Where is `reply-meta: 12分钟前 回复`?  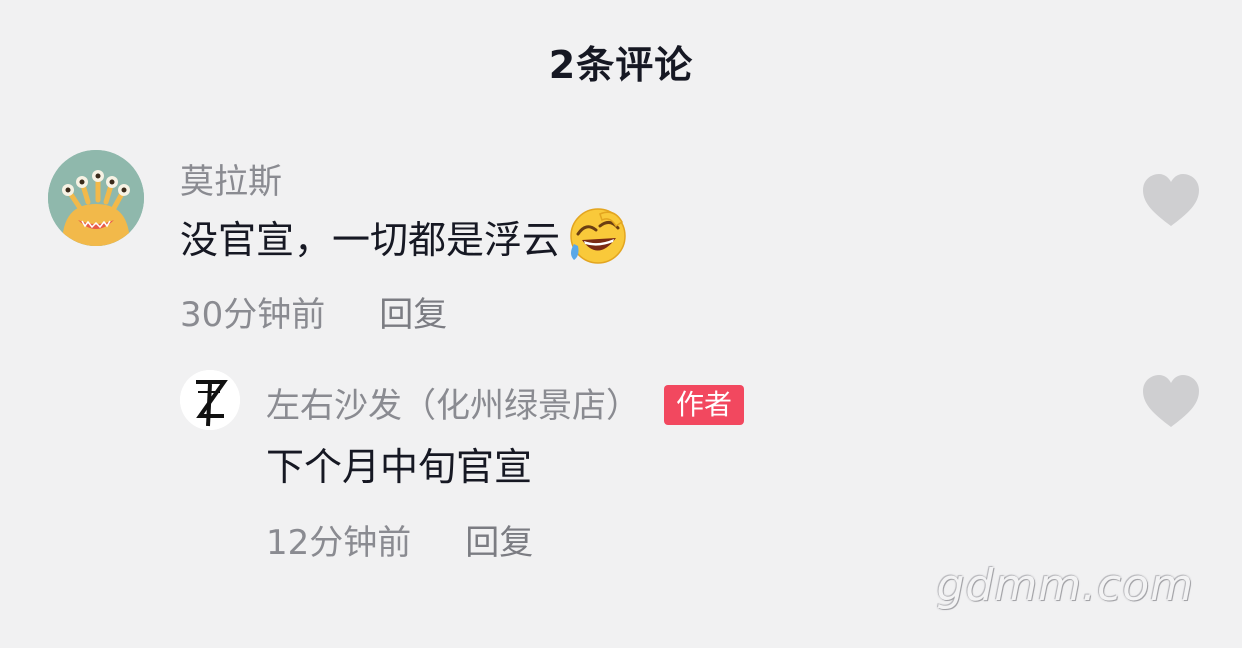
reply-meta: 12分钟前 回复 is located at coordinates (399, 539).